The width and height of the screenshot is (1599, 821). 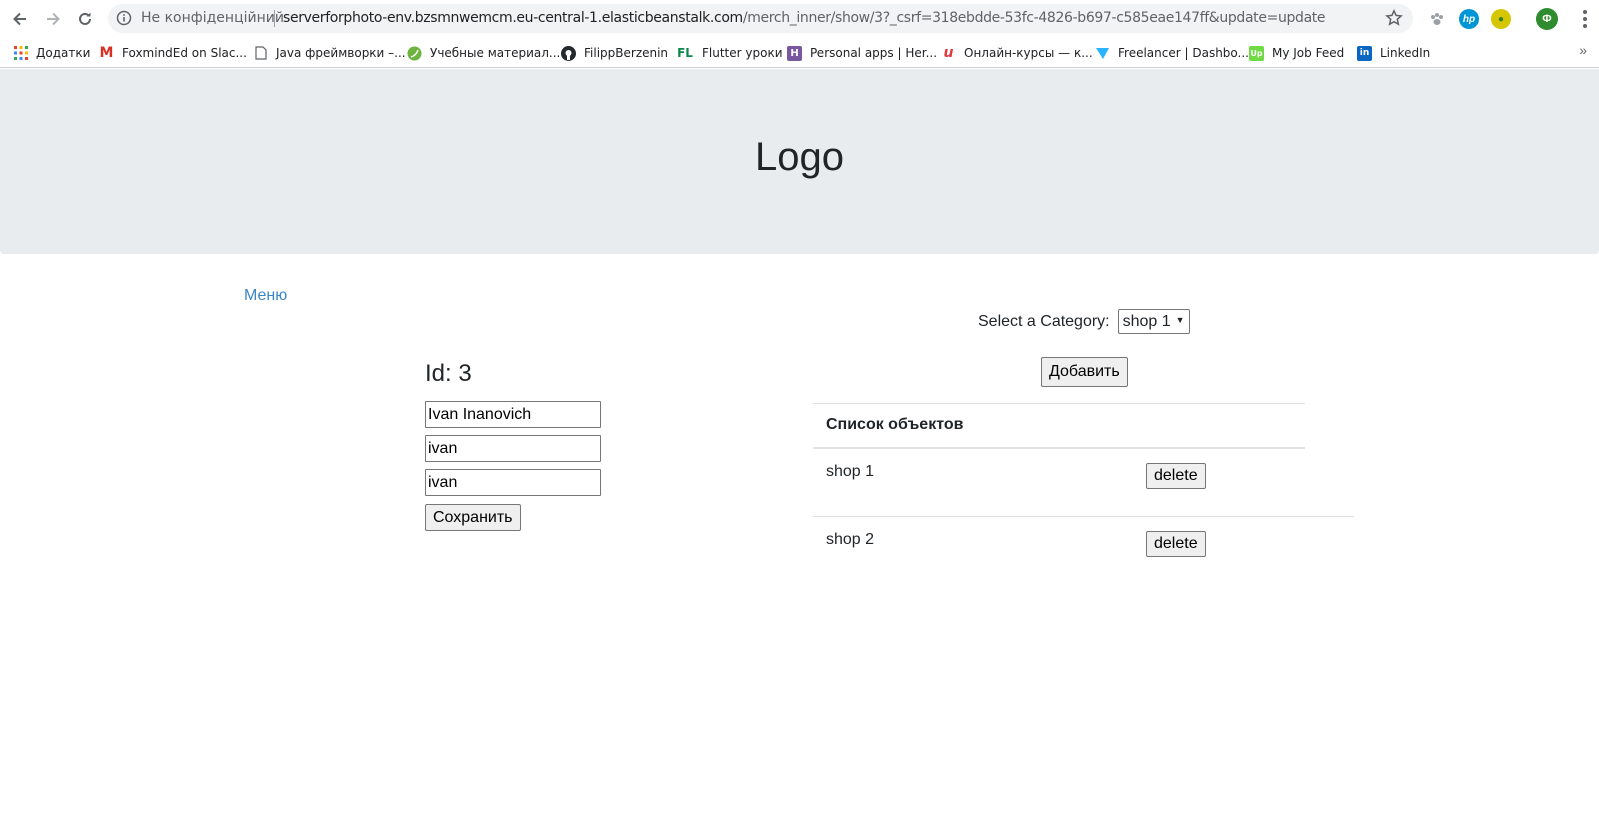 I want to click on paw-extension-icon, so click(x=1437, y=19).